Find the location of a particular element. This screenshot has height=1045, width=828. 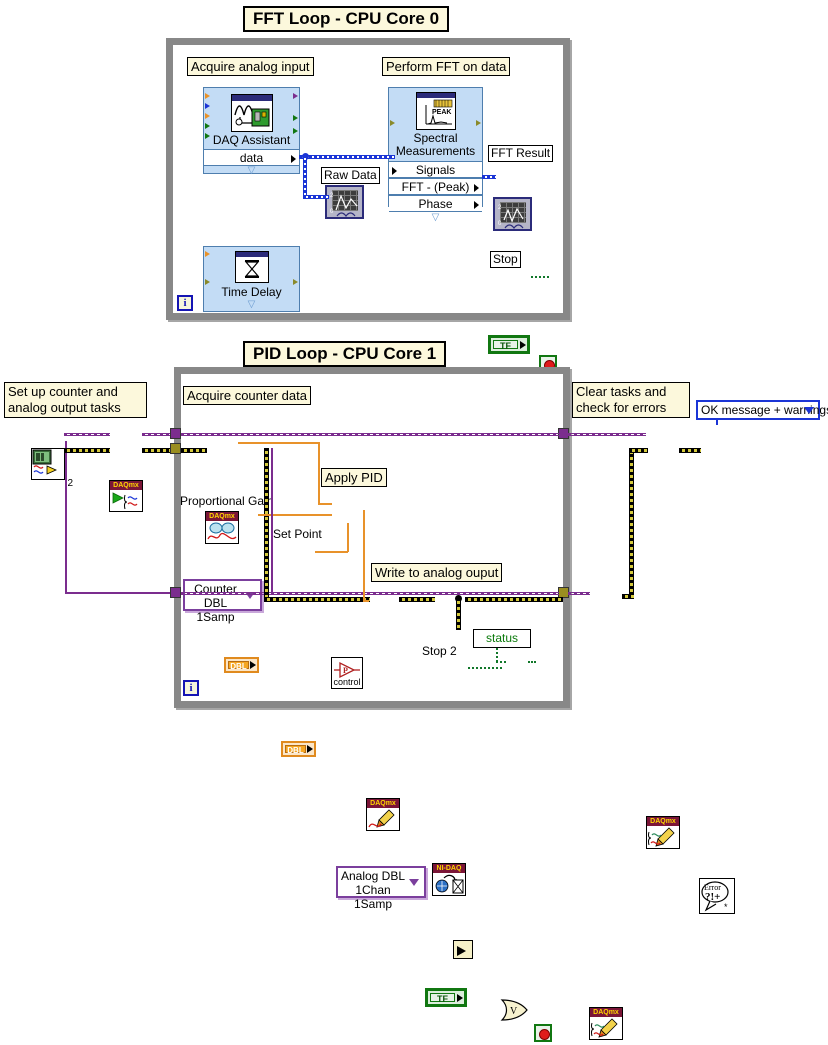

proportional-gain-control: DBL is located at coordinates (241, 665).